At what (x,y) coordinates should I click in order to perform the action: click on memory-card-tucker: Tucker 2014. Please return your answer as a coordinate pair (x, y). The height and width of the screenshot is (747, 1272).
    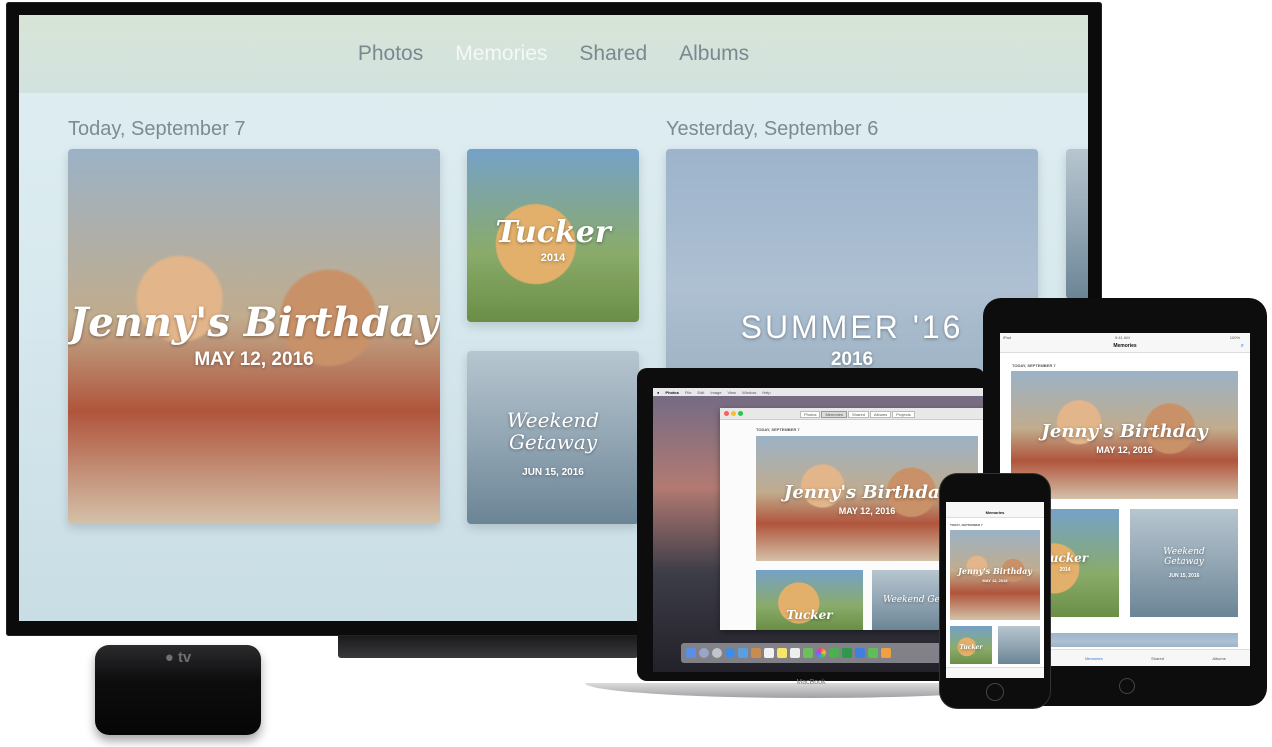
    Looking at the image, I should click on (553, 235).